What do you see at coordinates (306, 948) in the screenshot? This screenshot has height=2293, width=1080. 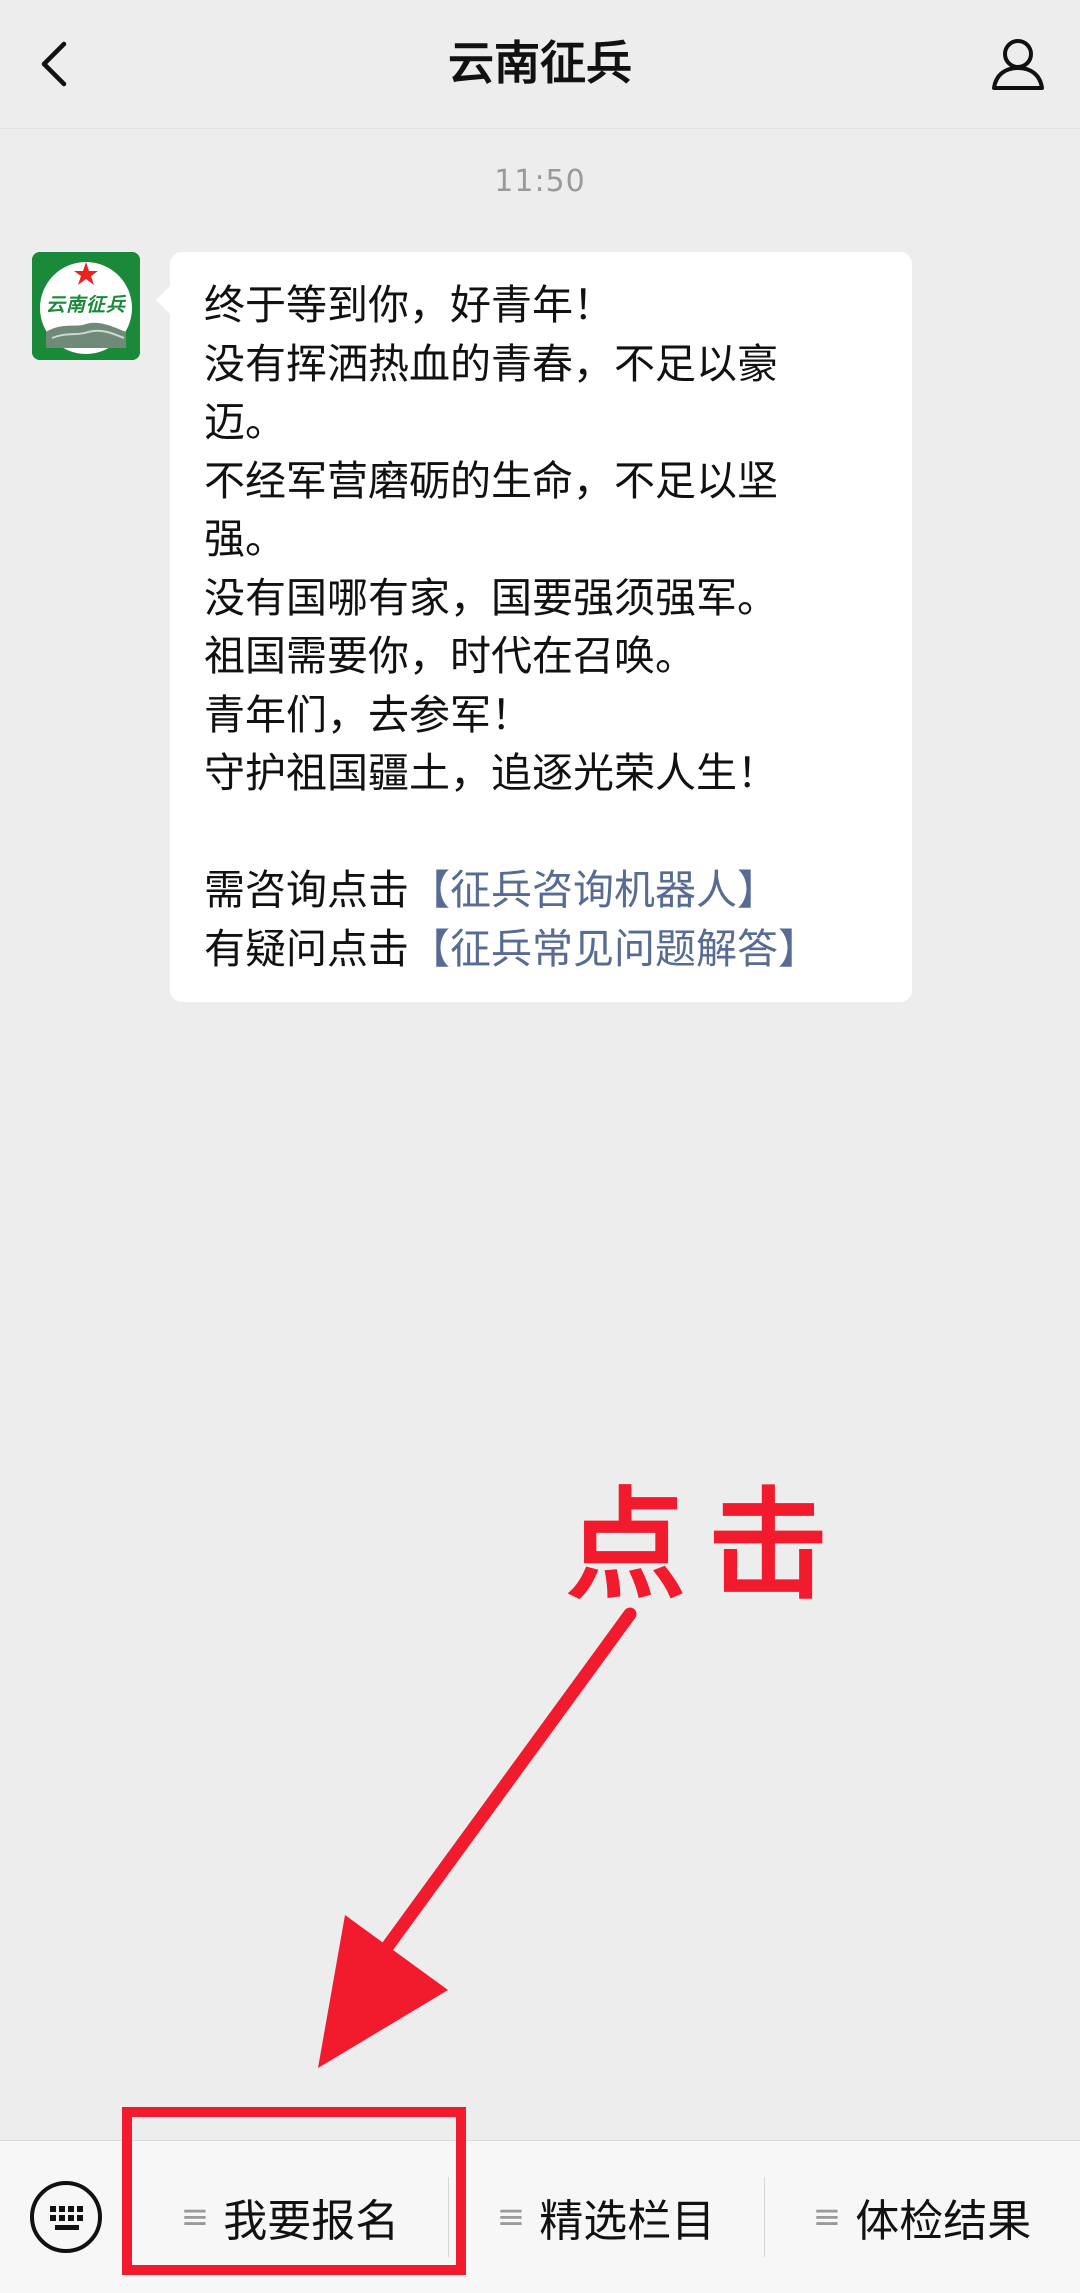 I see `faq-prefix: 有疑问点击` at bounding box center [306, 948].